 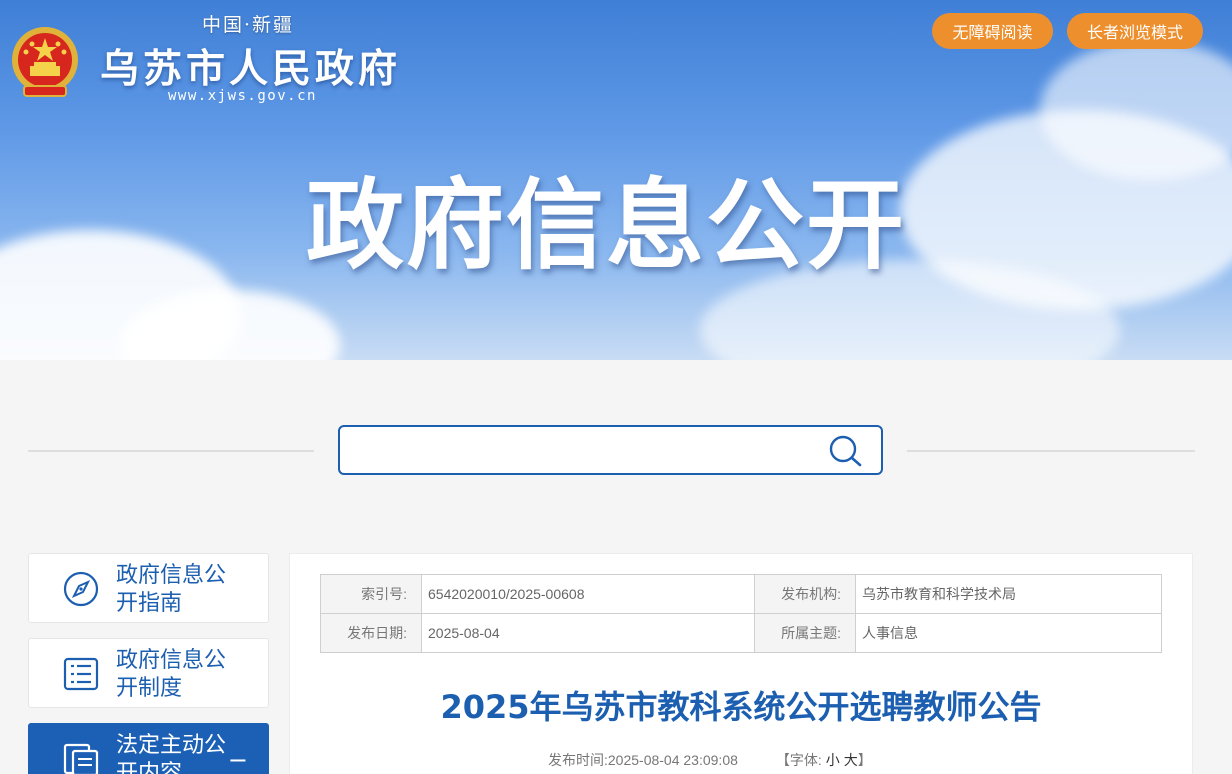 I want to click on meta-date-label: 发布日期:, so click(x=371, y=633).